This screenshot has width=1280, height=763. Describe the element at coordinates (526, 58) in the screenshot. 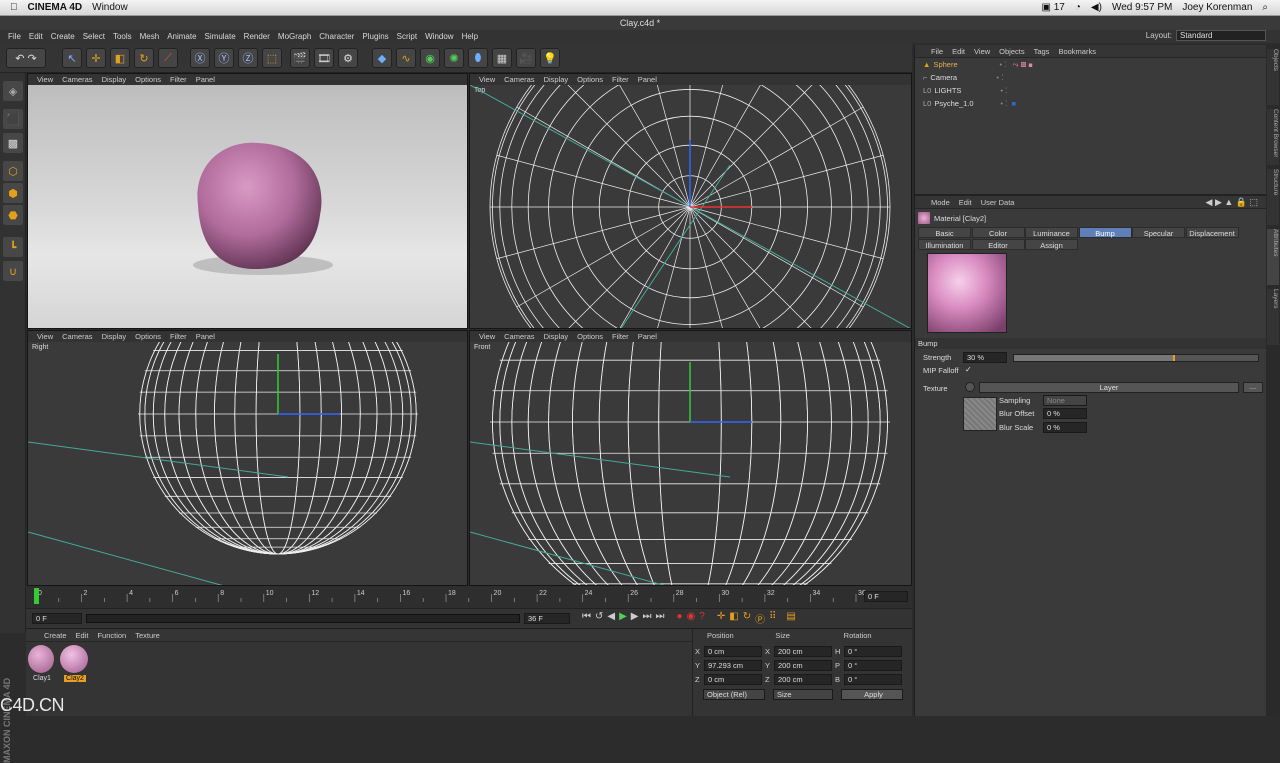

I see `camera-icon: 🎥` at that location.